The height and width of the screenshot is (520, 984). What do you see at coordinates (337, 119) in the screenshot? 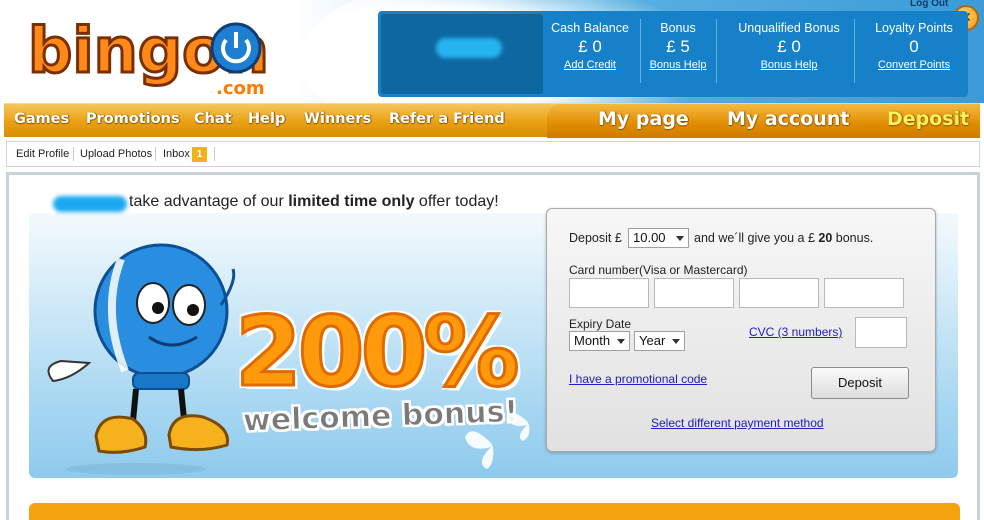
I see `nav-winners: Winners` at bounding box center [337, 119].